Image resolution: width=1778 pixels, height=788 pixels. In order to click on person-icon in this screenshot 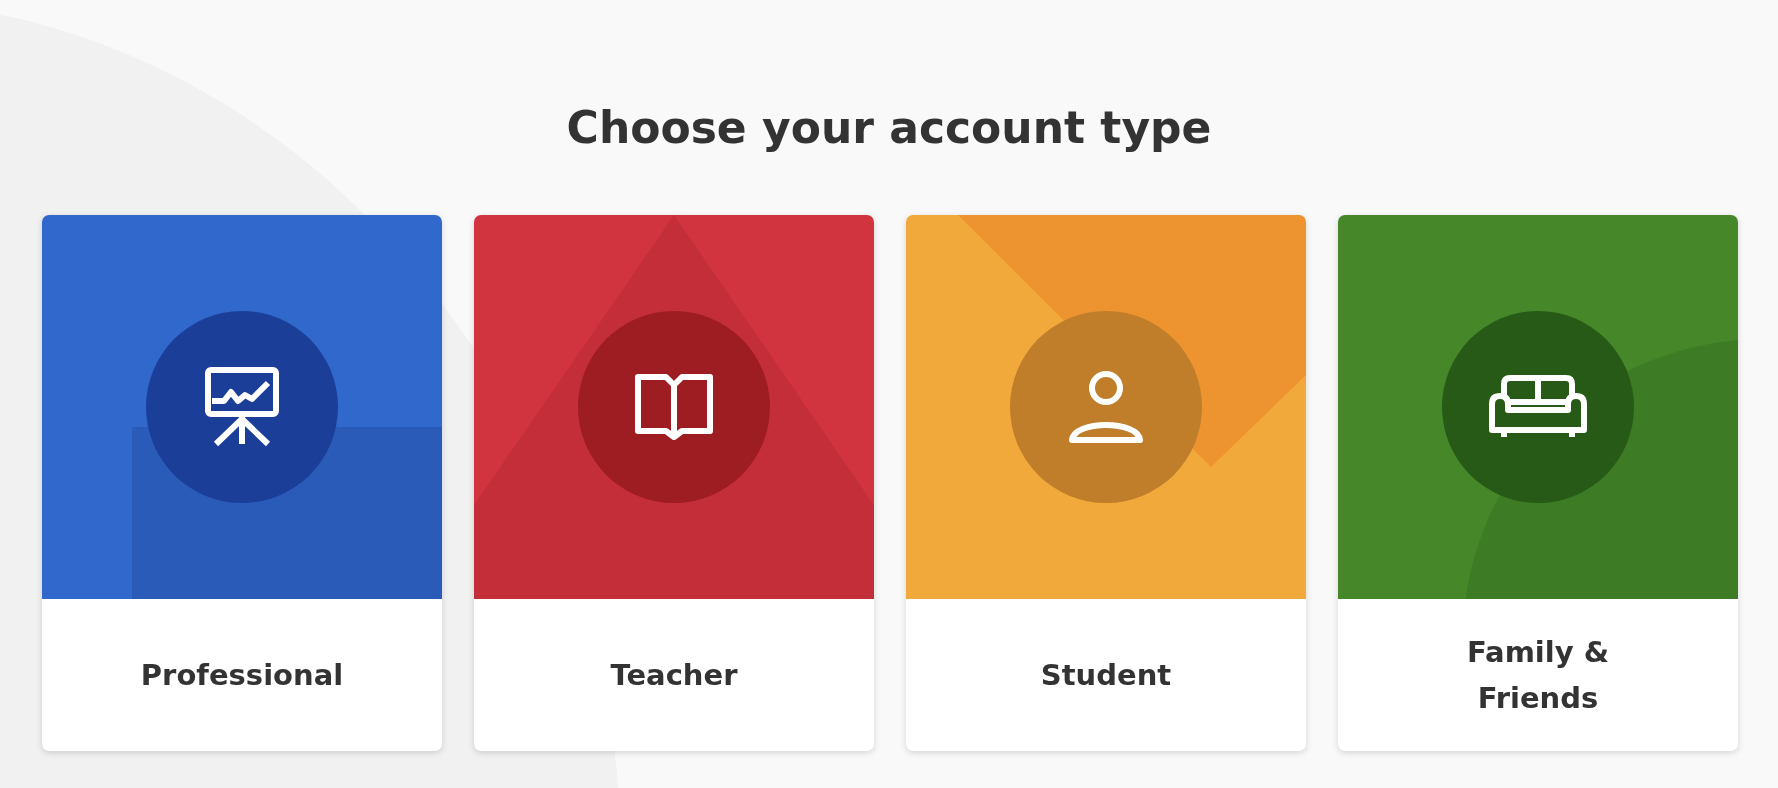, I will do `click(1106, 407)`.